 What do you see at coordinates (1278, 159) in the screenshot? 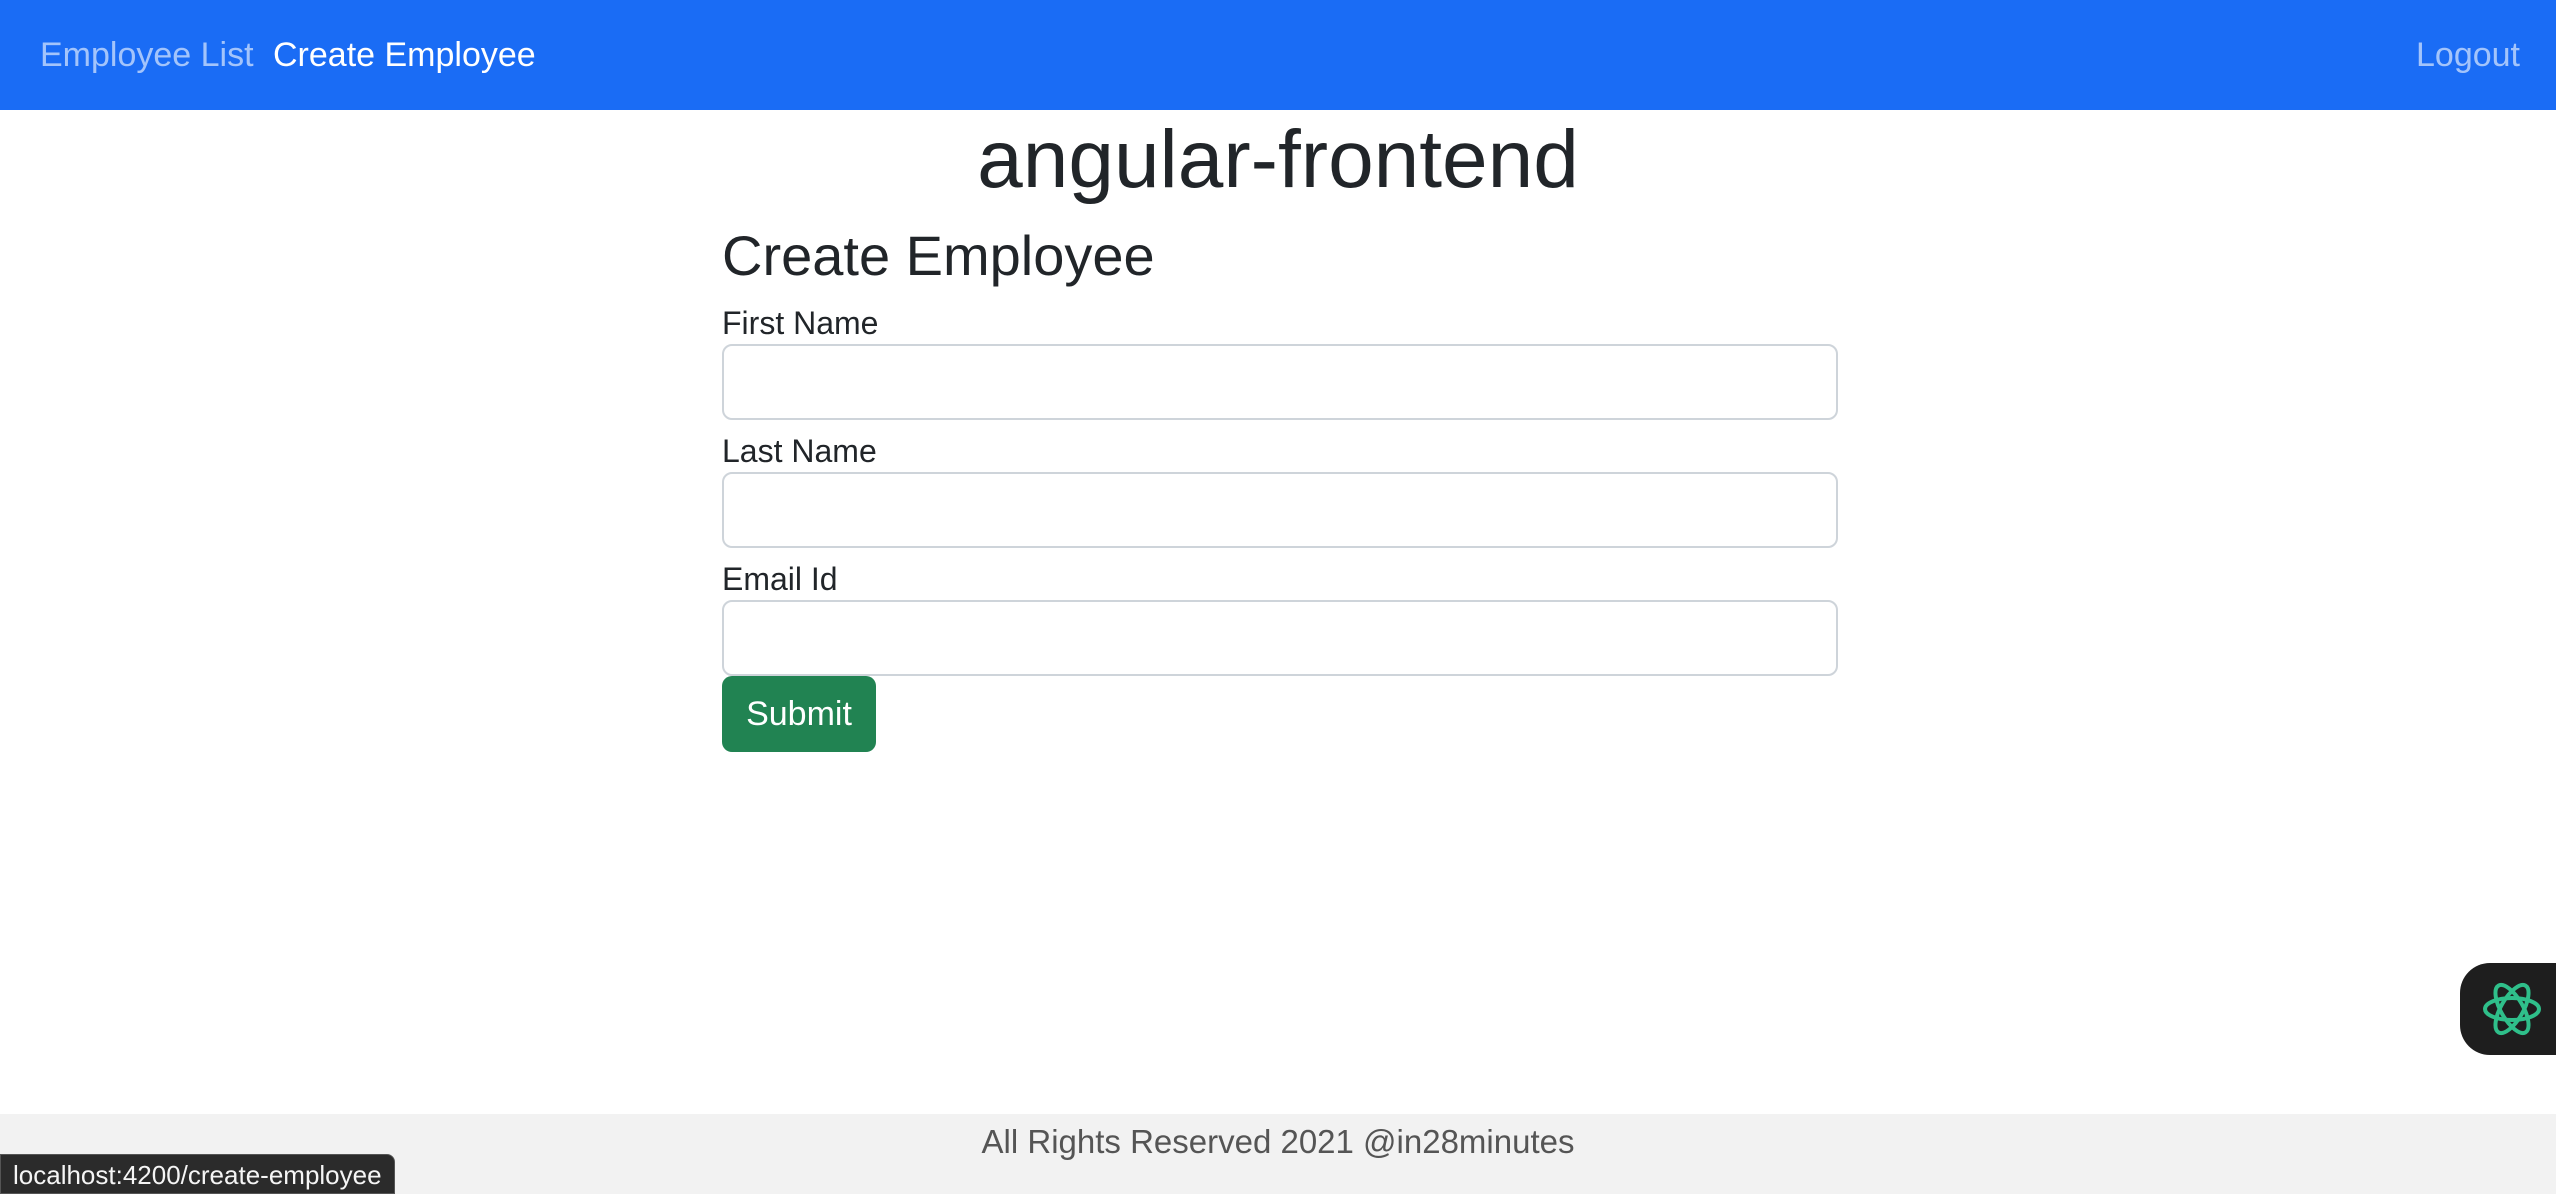
I see `app-title: angular-frontend` at bounding box center [1278, 159].